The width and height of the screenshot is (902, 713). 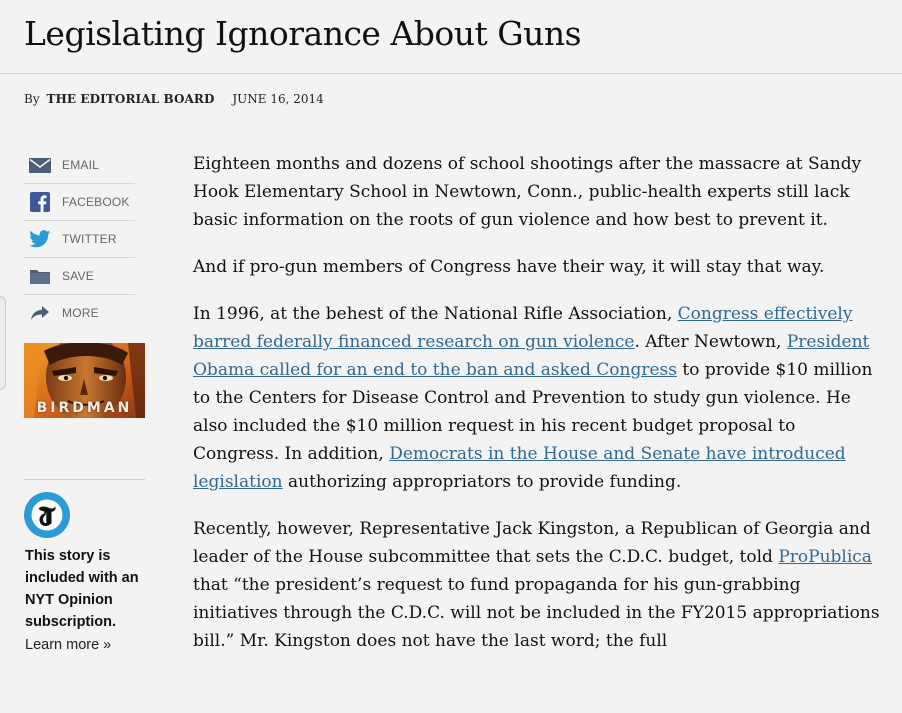 I want to click on share-tools: EMAIL FACEBOOK TWITTER SAVE MORE, so click(x=79, y=239).